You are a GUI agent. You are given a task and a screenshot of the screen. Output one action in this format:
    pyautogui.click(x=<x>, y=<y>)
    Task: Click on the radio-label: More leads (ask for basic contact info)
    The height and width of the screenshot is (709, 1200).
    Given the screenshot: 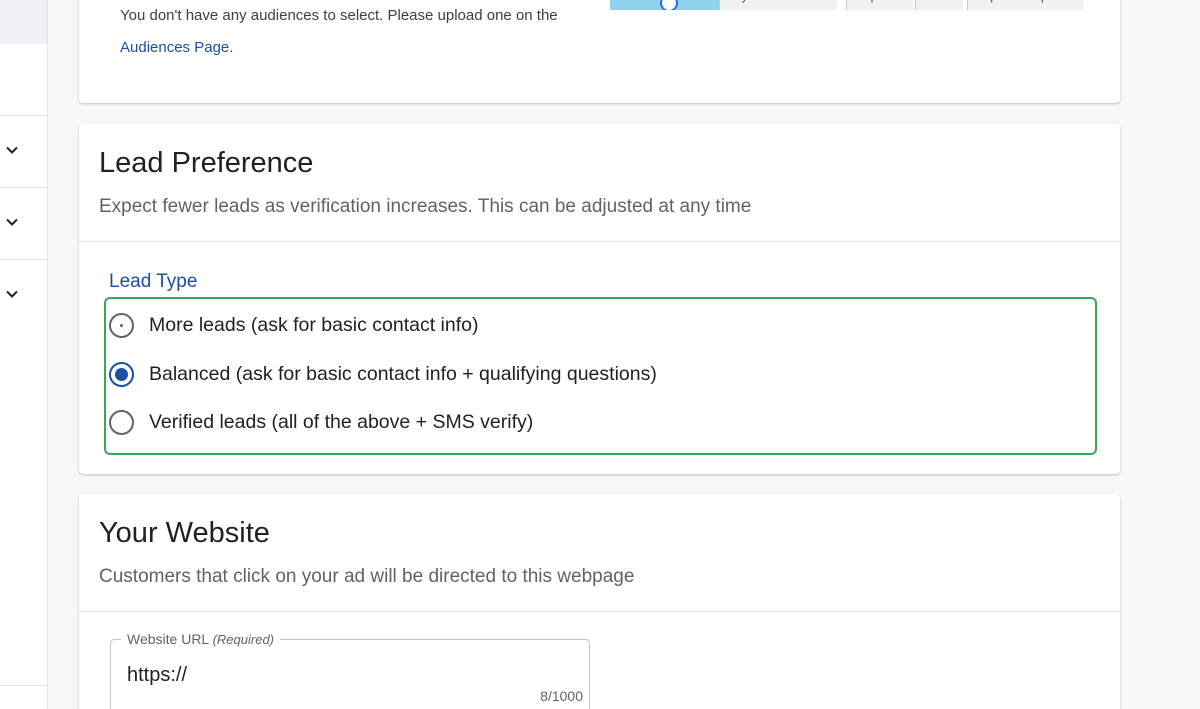 What is the action you would take?
    pyautogui.click(x=314, y=325)
    